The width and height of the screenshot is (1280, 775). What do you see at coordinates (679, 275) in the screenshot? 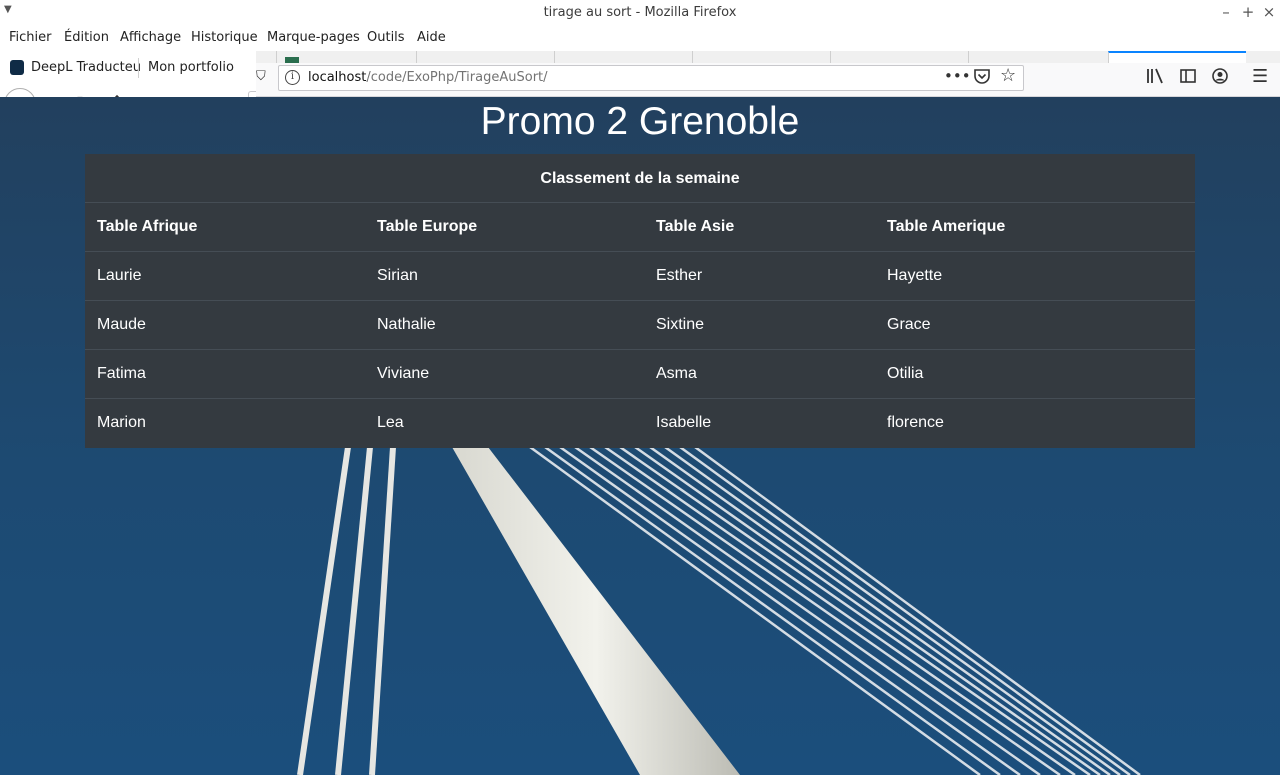
I see `table-cell: Esther` at bounding box center [679, 275].